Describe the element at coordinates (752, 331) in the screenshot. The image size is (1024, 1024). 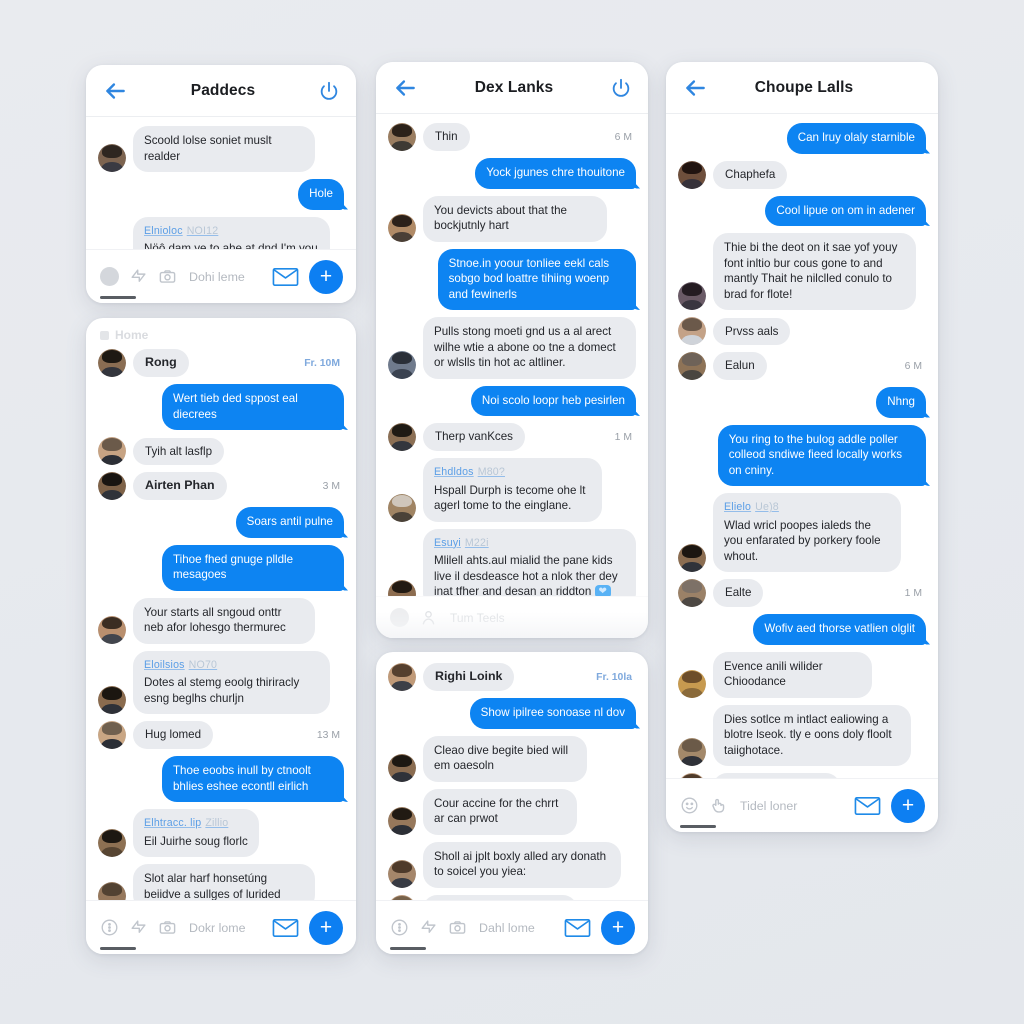
I see `message-bubble-incoming: Prvss aals` at that location.